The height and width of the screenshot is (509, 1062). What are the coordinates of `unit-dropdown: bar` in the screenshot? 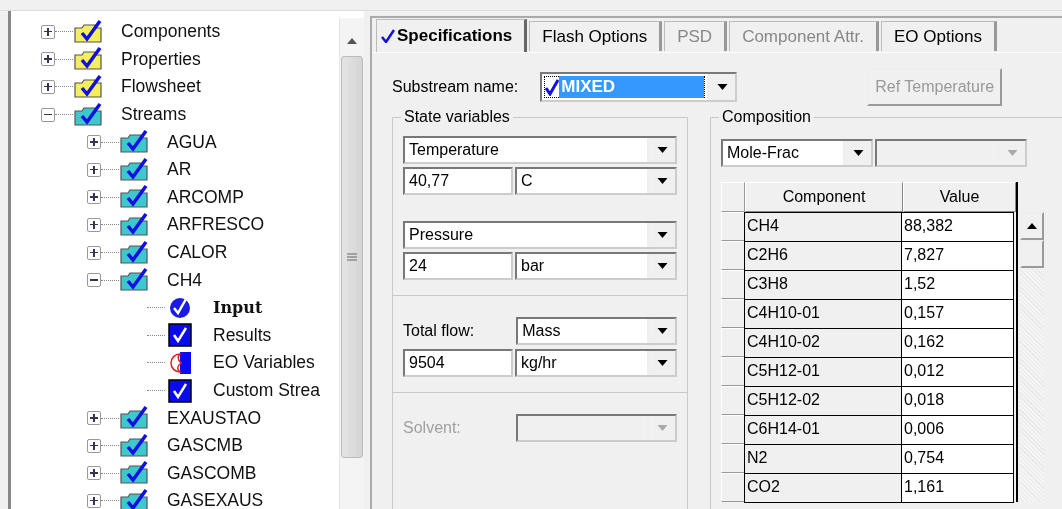 It's located at (596, 266).